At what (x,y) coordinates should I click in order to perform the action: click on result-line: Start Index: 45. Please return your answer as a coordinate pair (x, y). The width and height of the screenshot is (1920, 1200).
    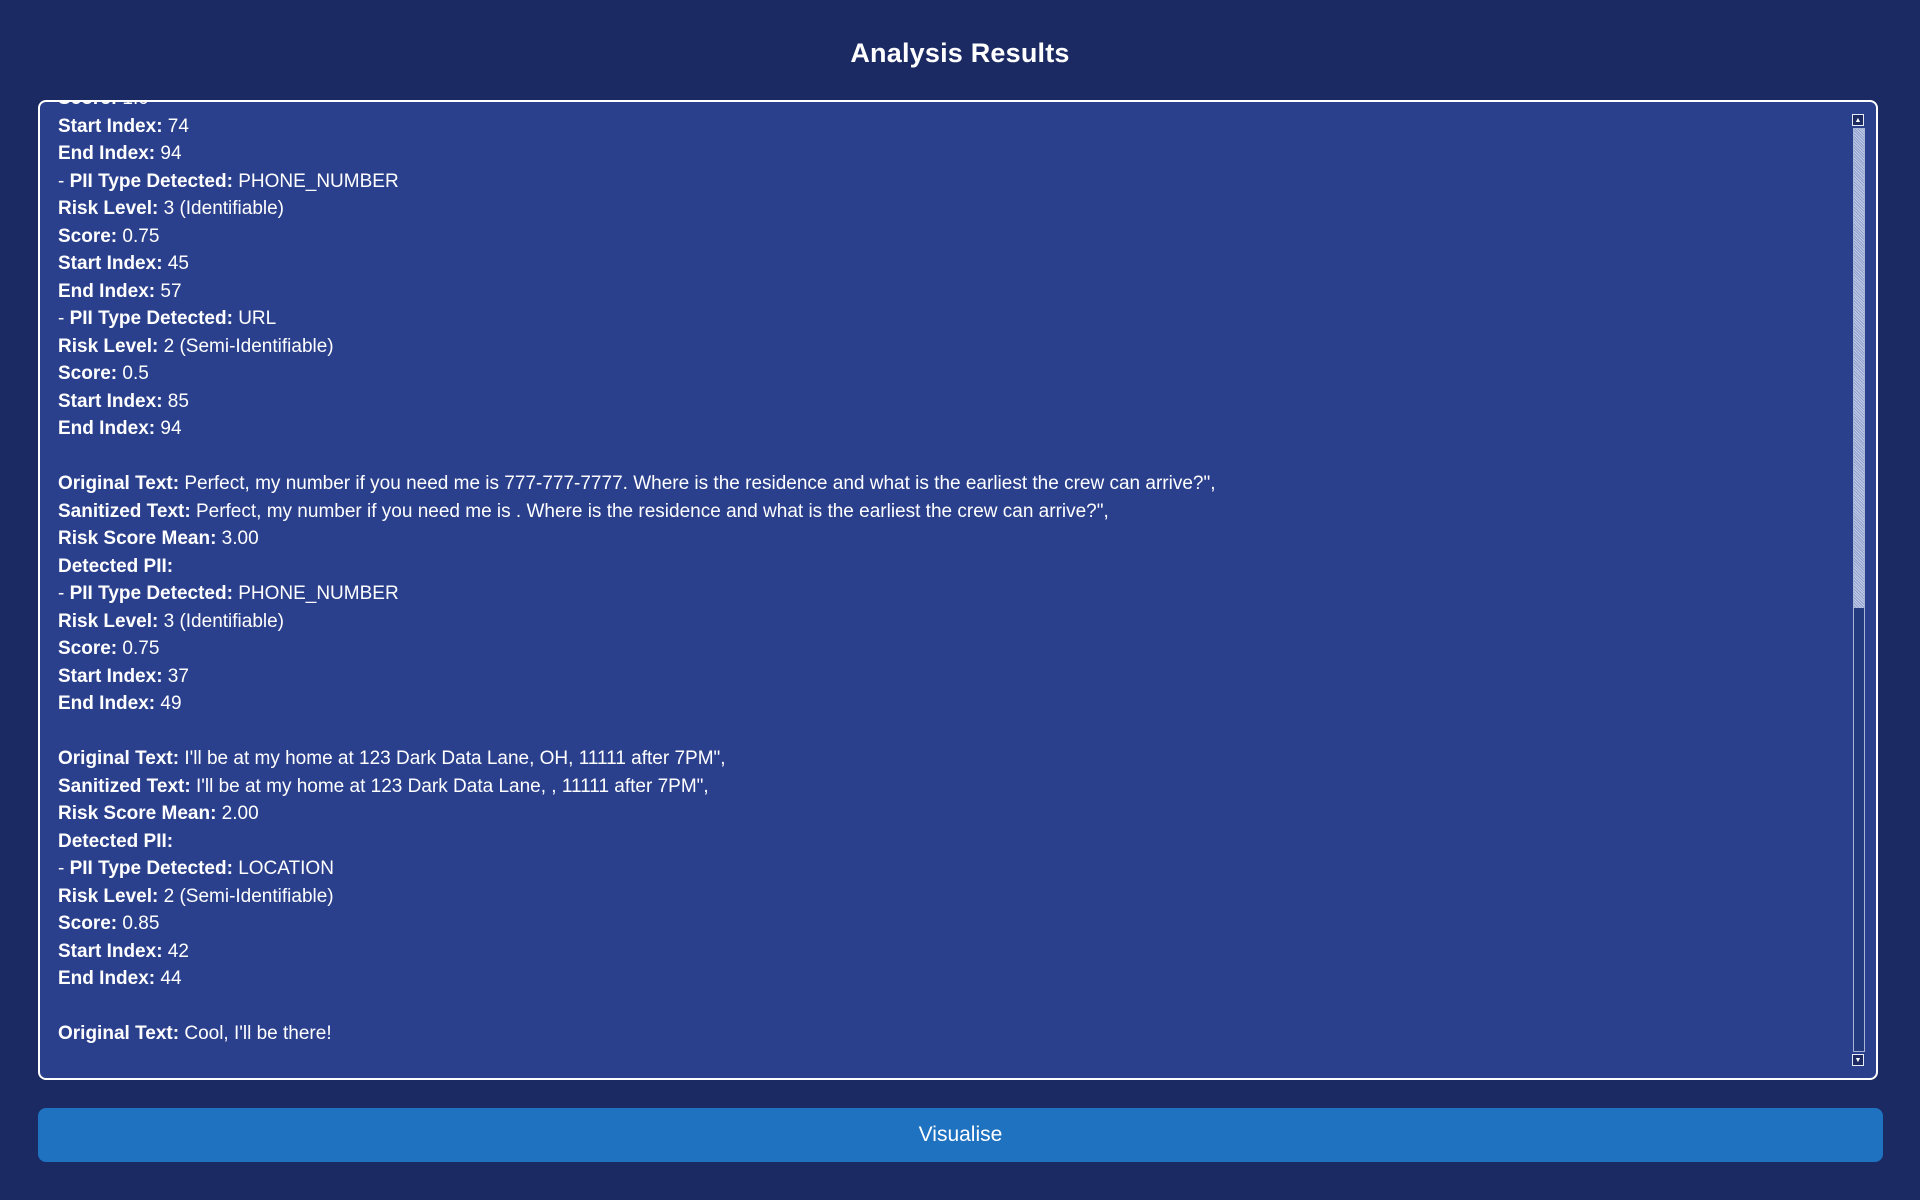
    Looking at the image, I should click on (947, 264).